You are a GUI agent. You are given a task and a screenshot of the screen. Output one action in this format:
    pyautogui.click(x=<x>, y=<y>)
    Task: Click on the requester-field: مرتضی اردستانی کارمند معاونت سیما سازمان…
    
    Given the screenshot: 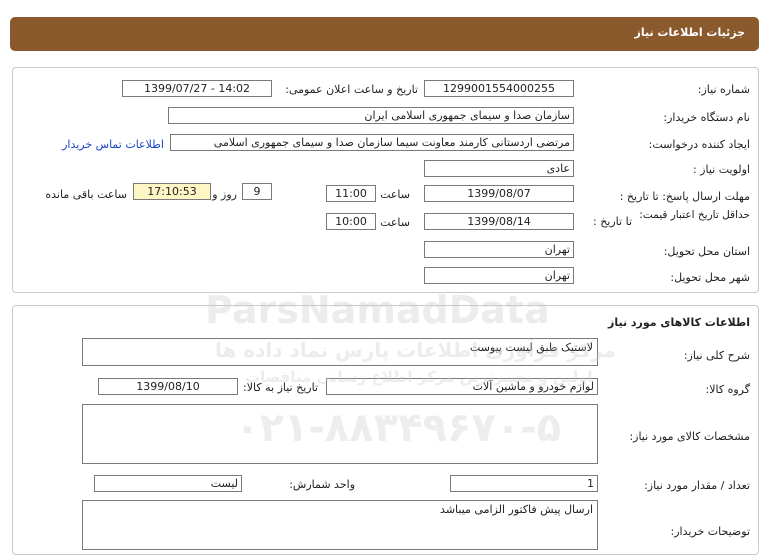 What is the action you would take?
    pyautogui.click(x=372, y=142)
    